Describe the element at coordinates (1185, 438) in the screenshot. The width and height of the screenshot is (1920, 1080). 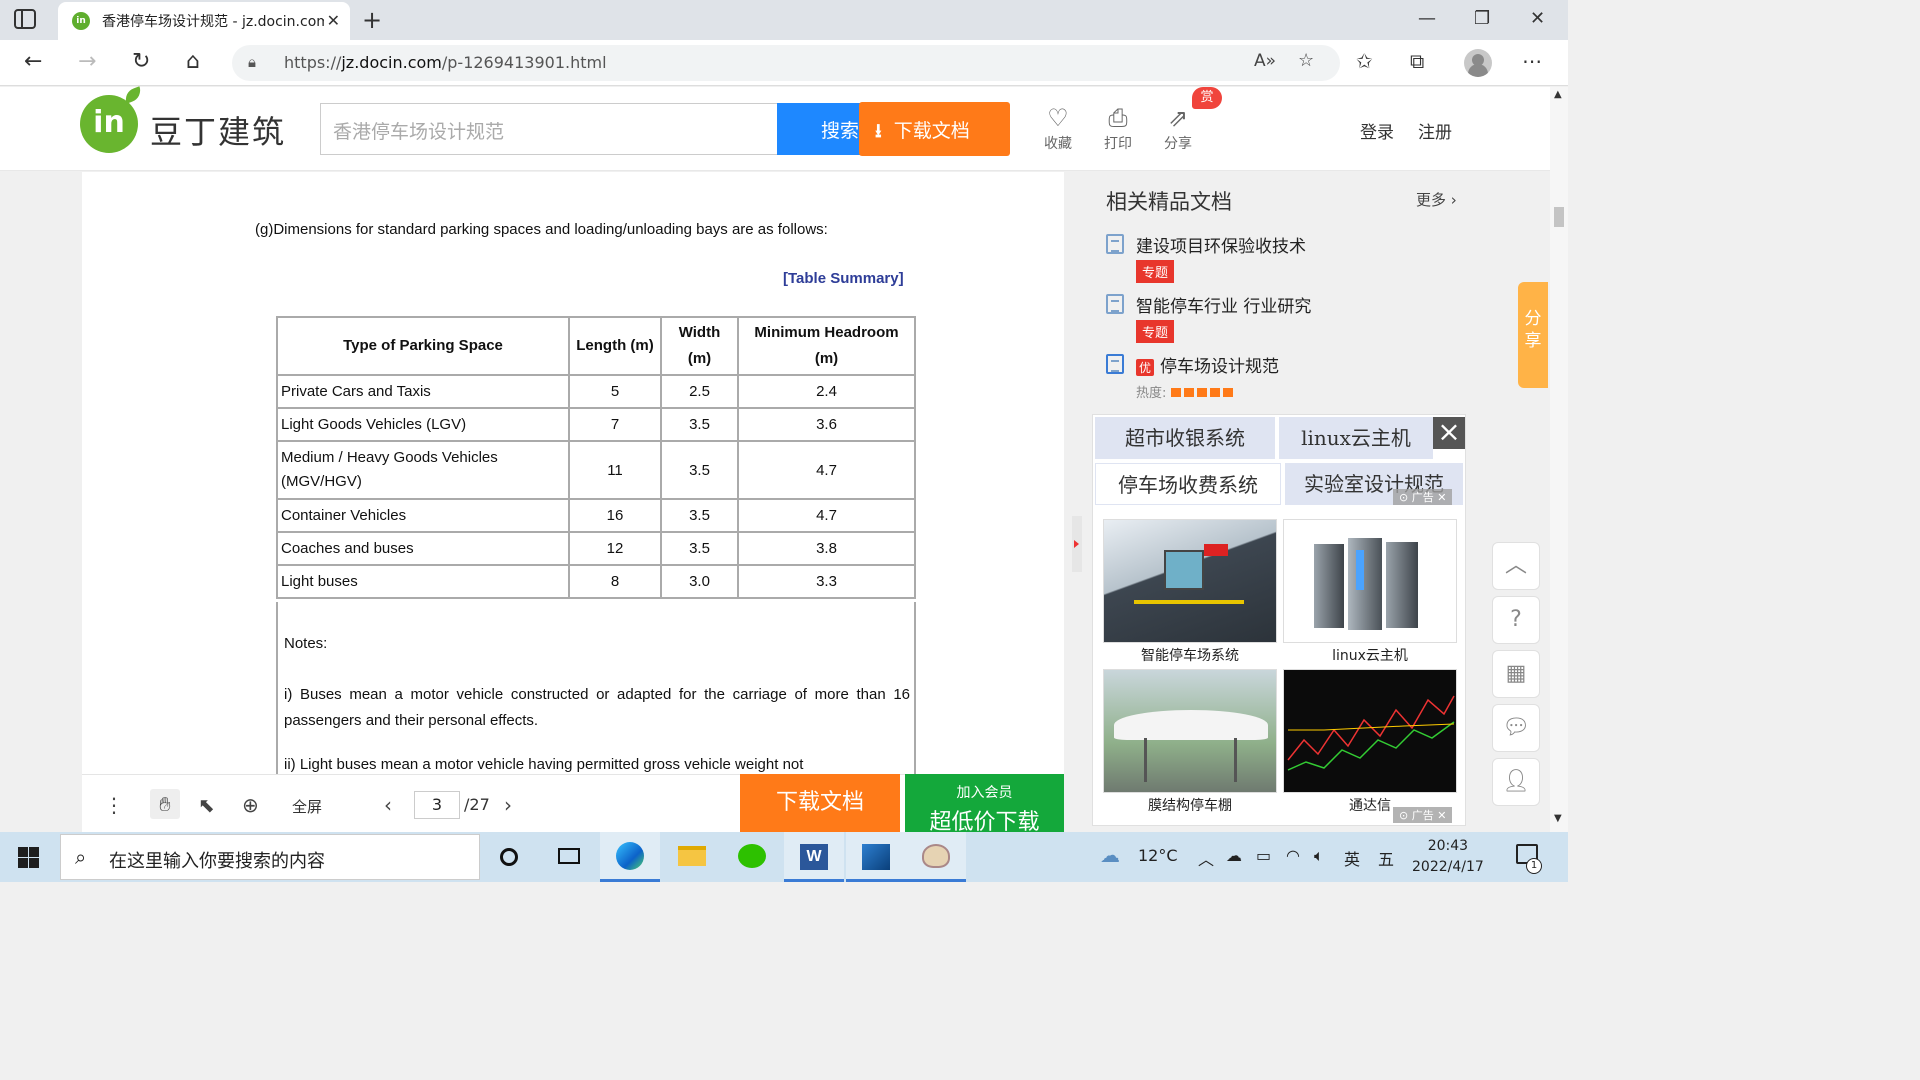
I see `ad-keyword: 超市收银系统` at that location.